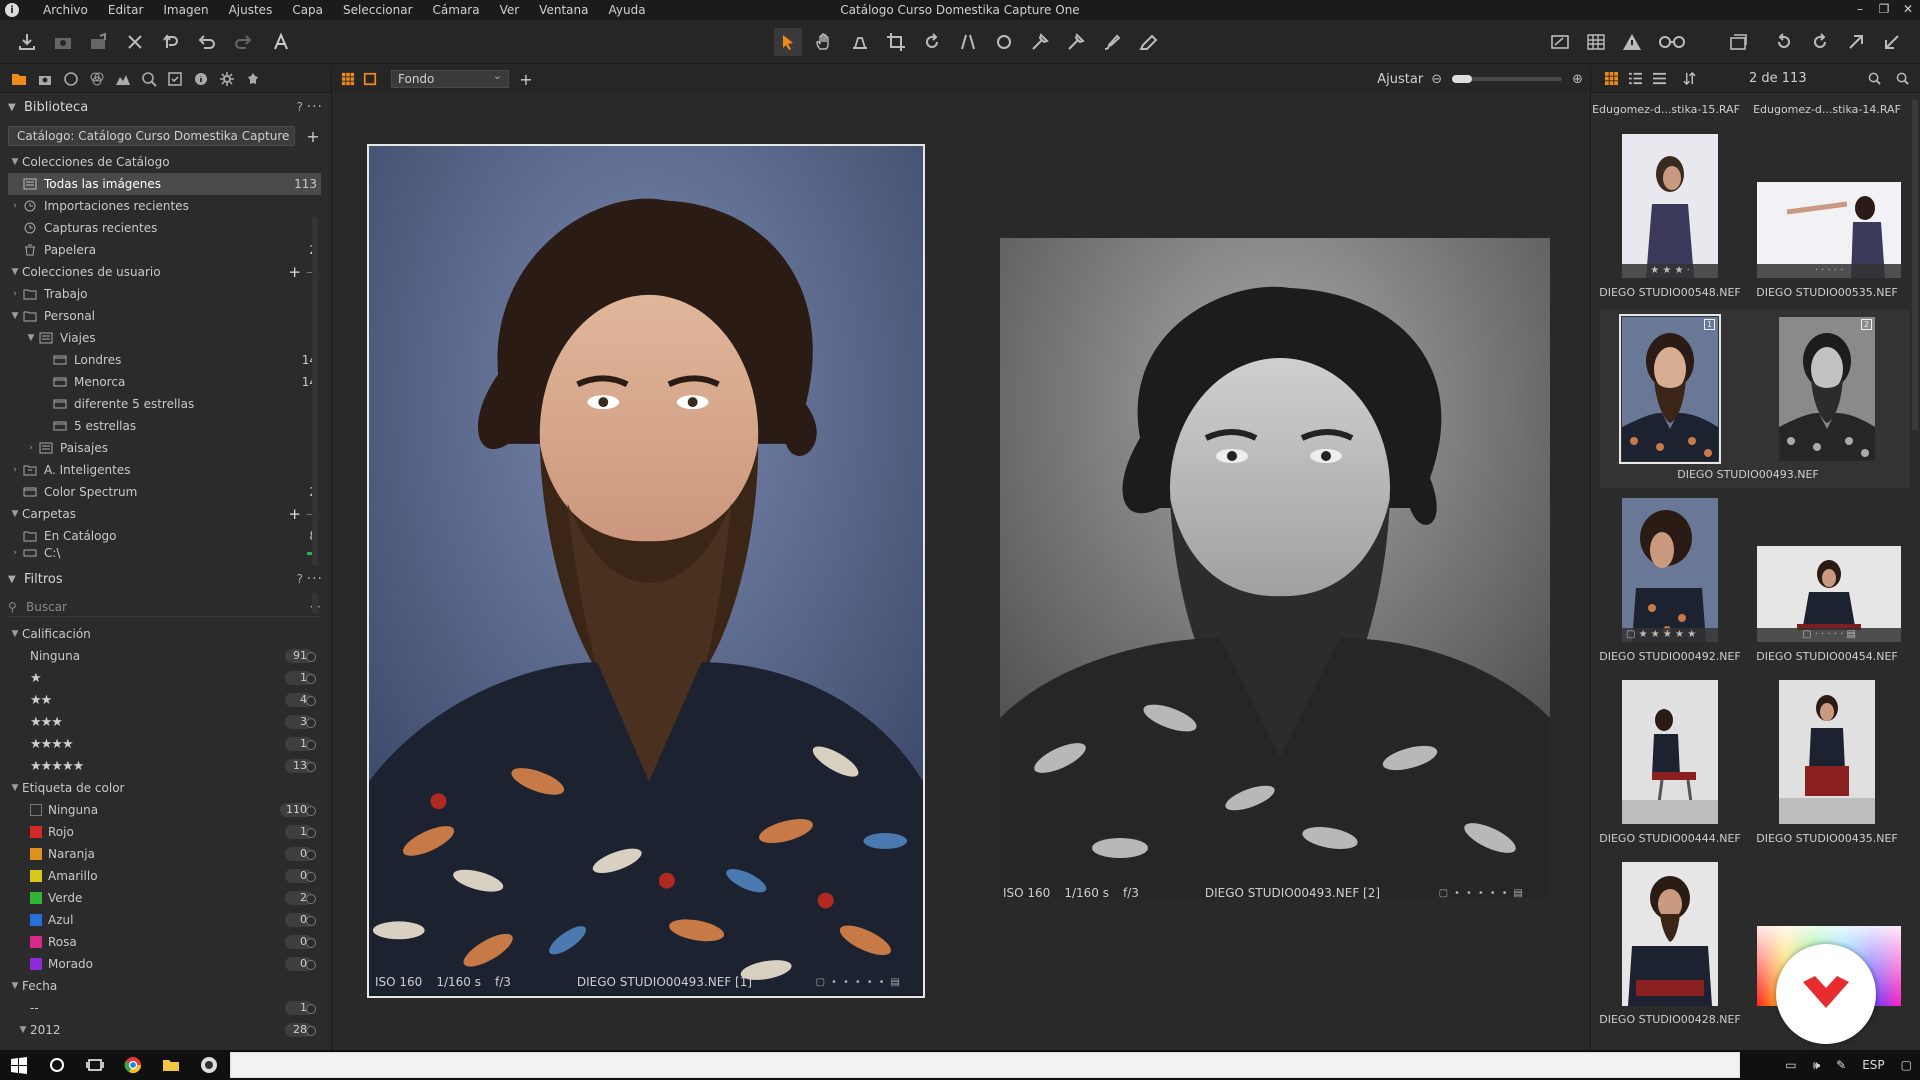 The height and width of the screenshot is (1080, 1920). Describe the element at coordinates (626, 10) in the screenshot. I see `menu-ayuda: Ayuda` at that location.